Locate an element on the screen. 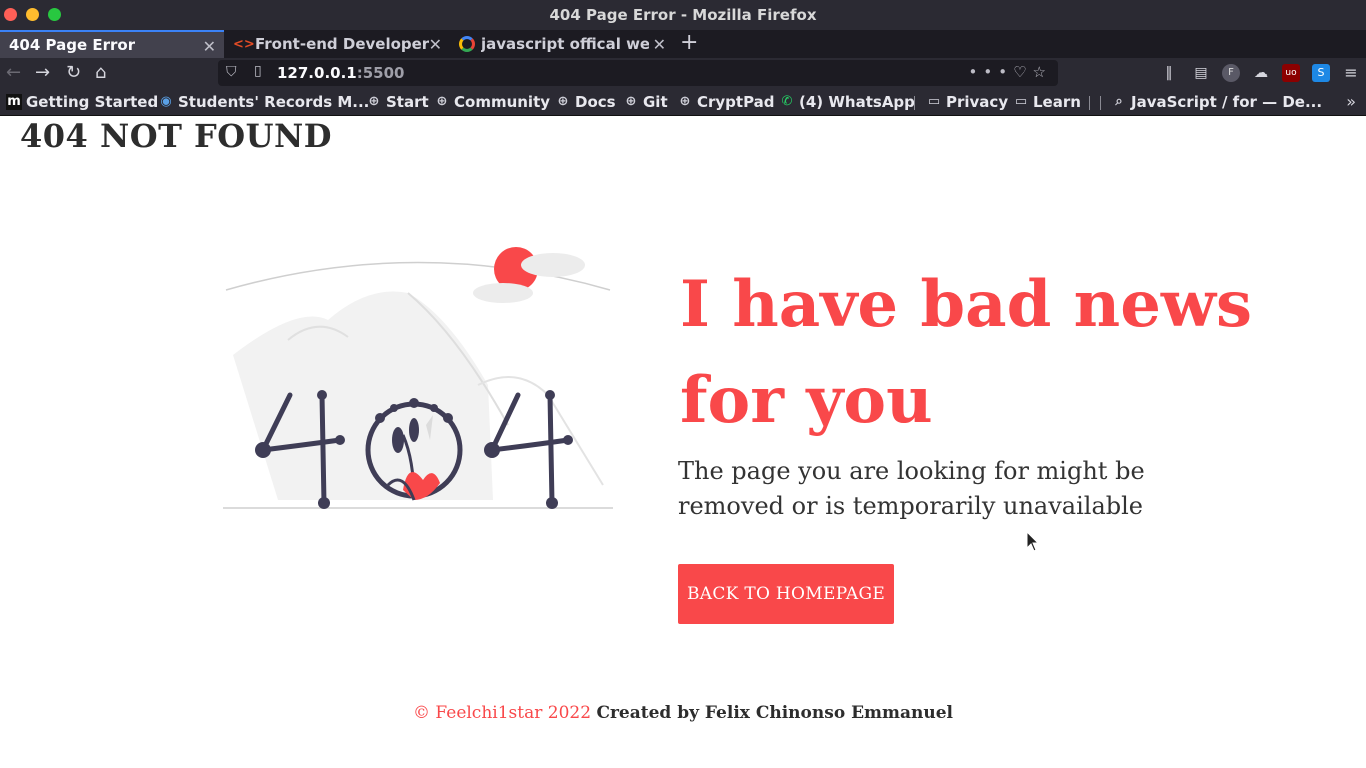  back-to-homepage-button: BACK TO HOMEPAGE is located at coordinates (786, 594).